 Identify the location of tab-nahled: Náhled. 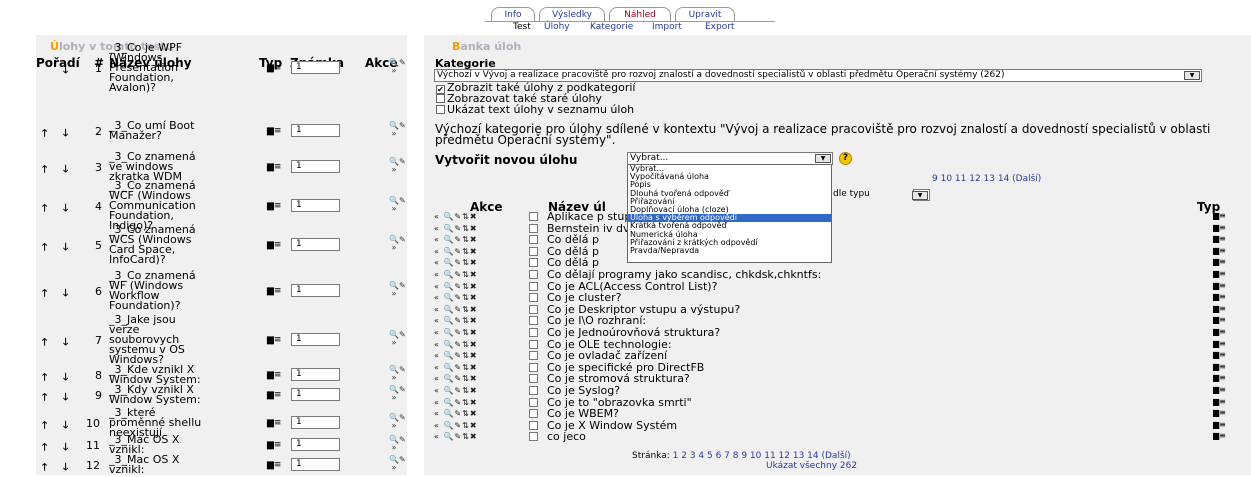
(640, 14).